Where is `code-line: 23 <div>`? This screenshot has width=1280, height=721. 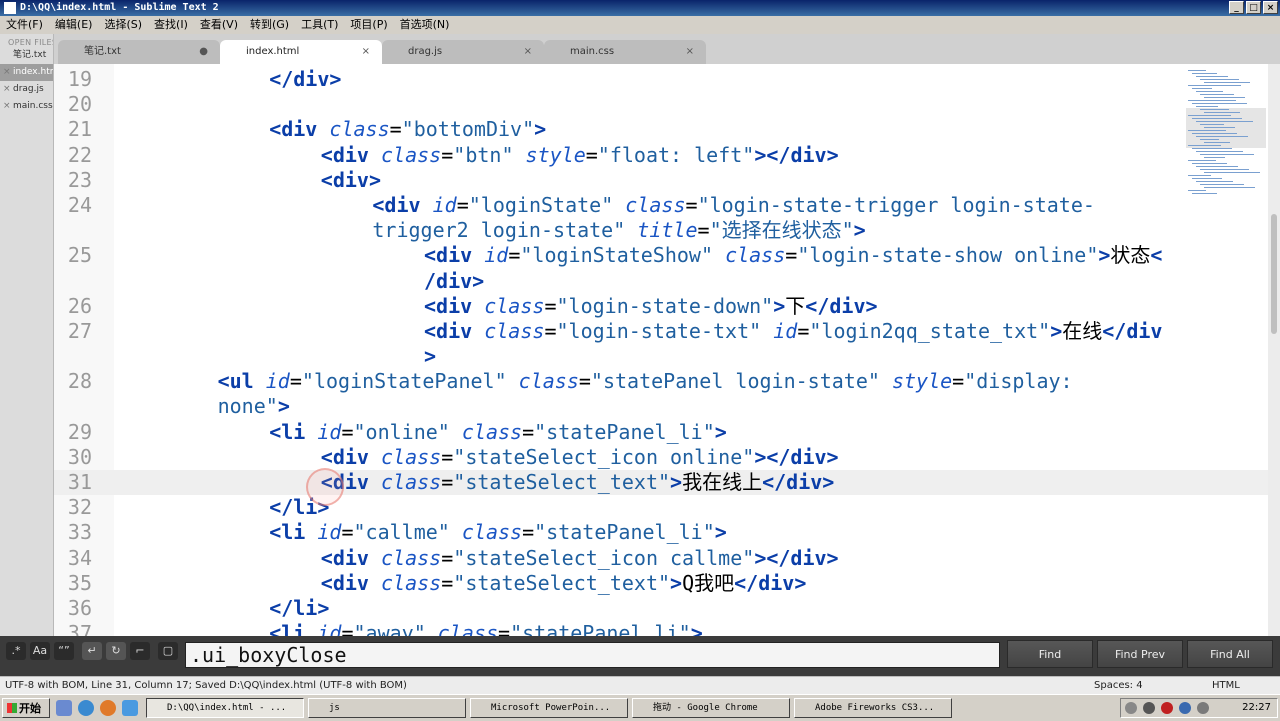
code-line: 23 <div> is located at coordinates (661, 180).